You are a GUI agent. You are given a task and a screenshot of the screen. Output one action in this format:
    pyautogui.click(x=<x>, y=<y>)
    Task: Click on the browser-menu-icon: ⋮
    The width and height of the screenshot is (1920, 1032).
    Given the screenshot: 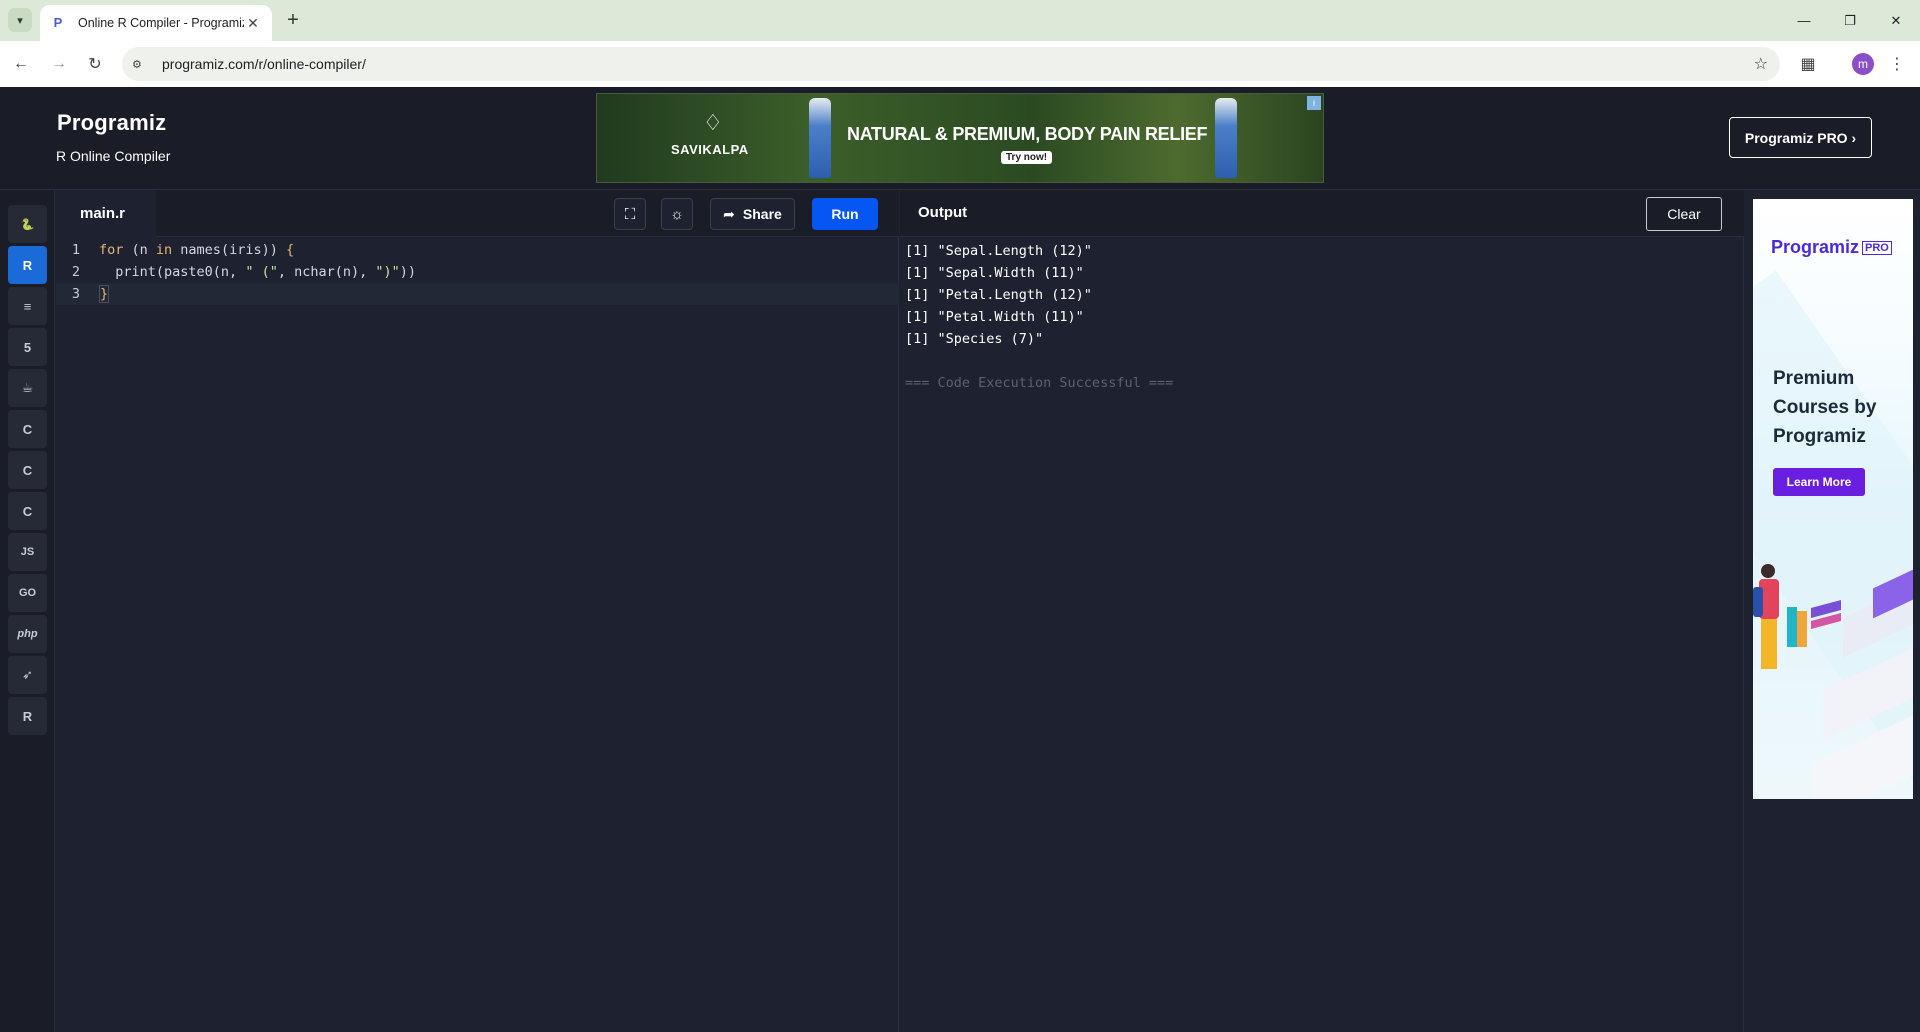 What is the action you would take?
    pyautogui.click(x=1897, y=64)
    